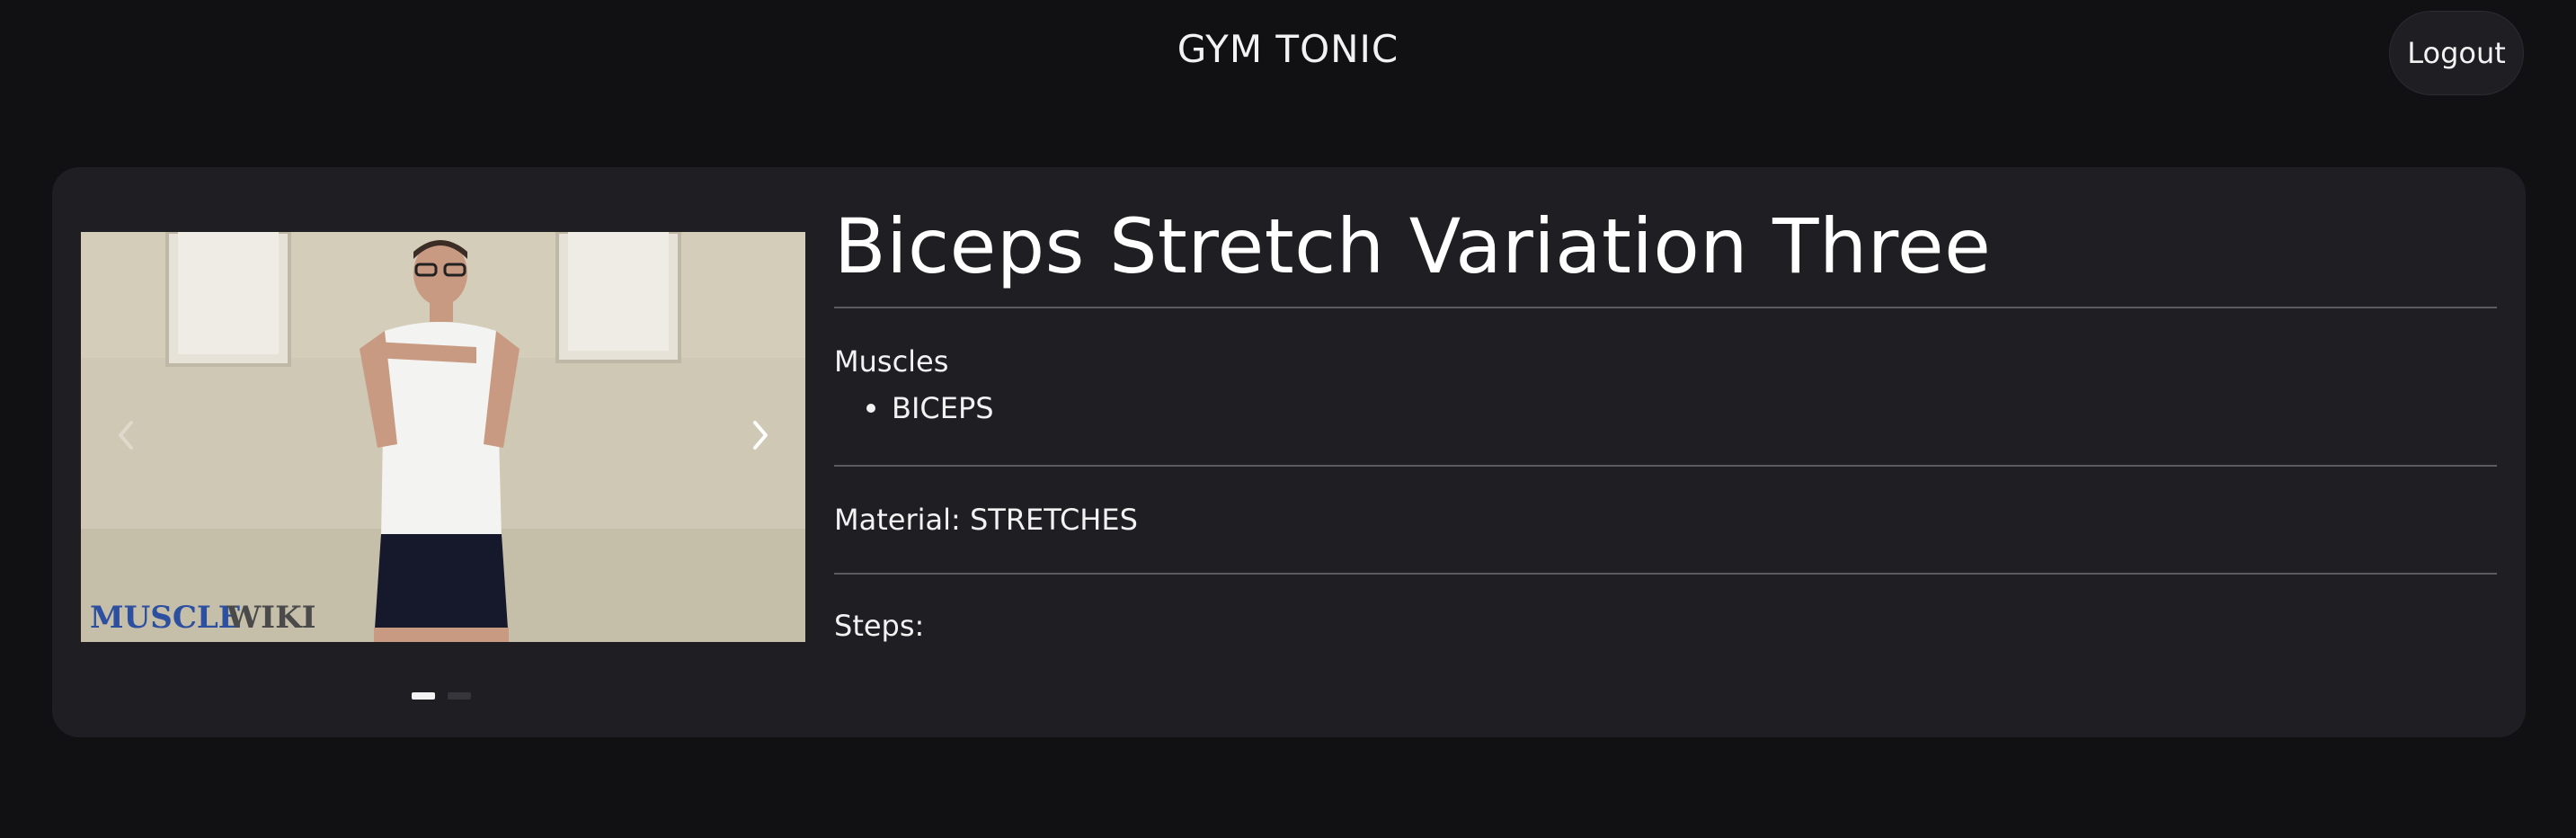 The height and width of the screenshot is (838, 2576). I want to click on carousel-next-button, so click(760, 435).